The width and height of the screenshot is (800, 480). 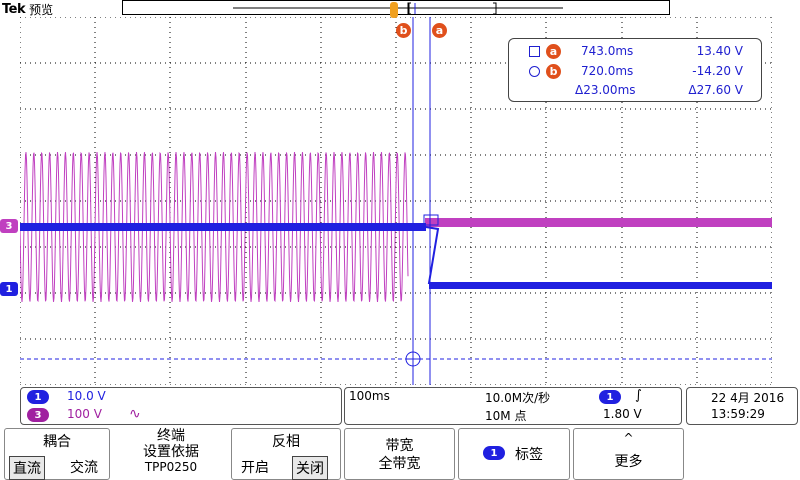 I want to click on channel-3-chip: 3, so click(x=38, y=415).